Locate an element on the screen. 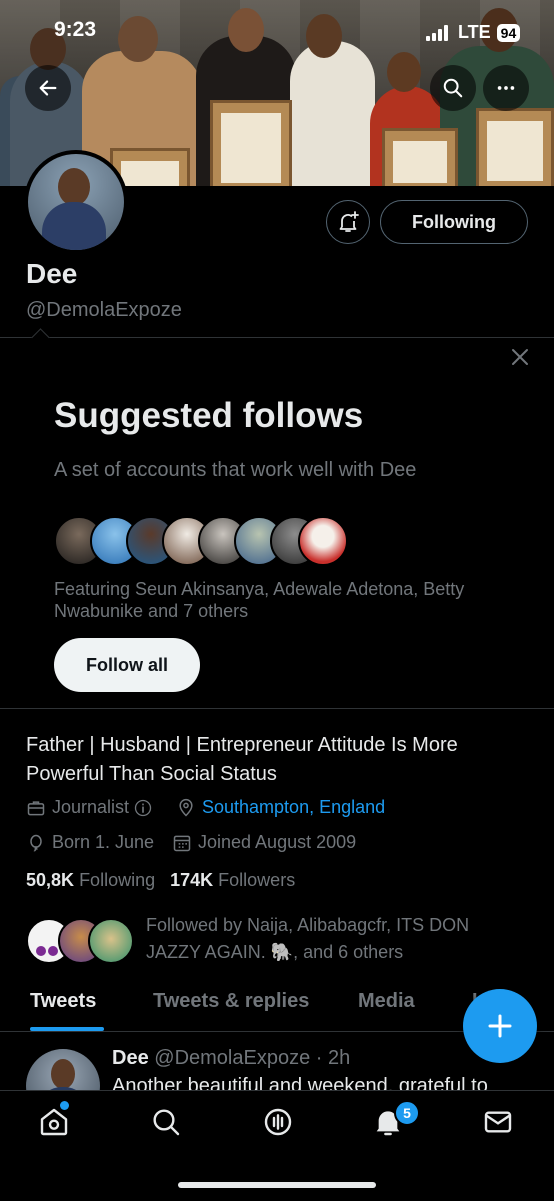  bell-plus-icon is located at coordinates (349, 221).